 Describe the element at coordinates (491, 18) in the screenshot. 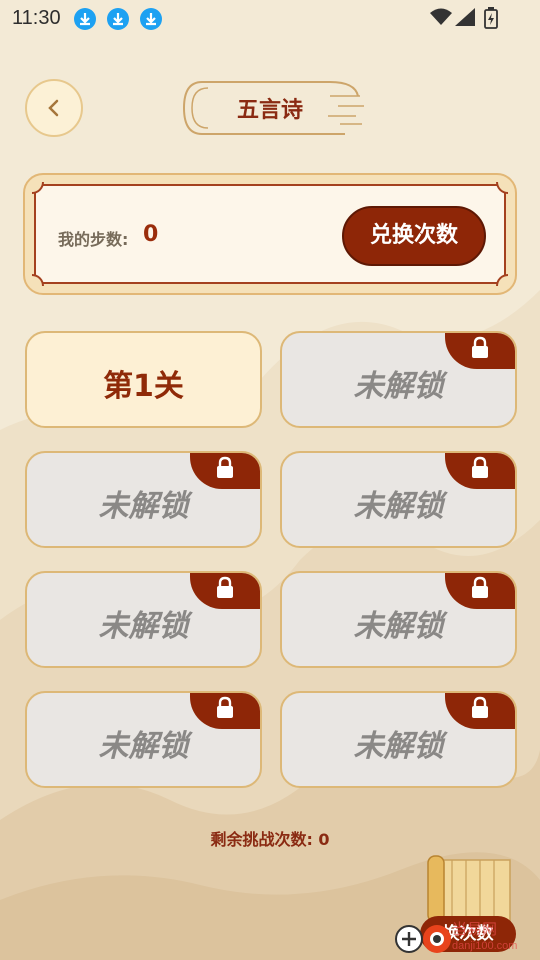

I see `battery-charging-icon` at that location.